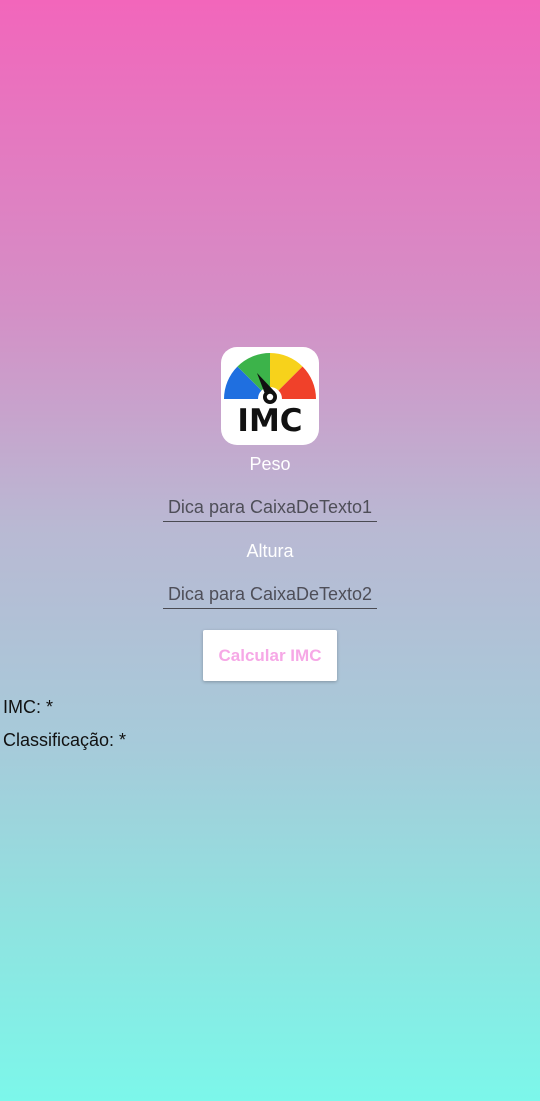 Image resolution: width=540 pixels, height=1101 pixels. Describe the element at coordinates (270, 507) in the screenshot. I see `weight-input` at that location.